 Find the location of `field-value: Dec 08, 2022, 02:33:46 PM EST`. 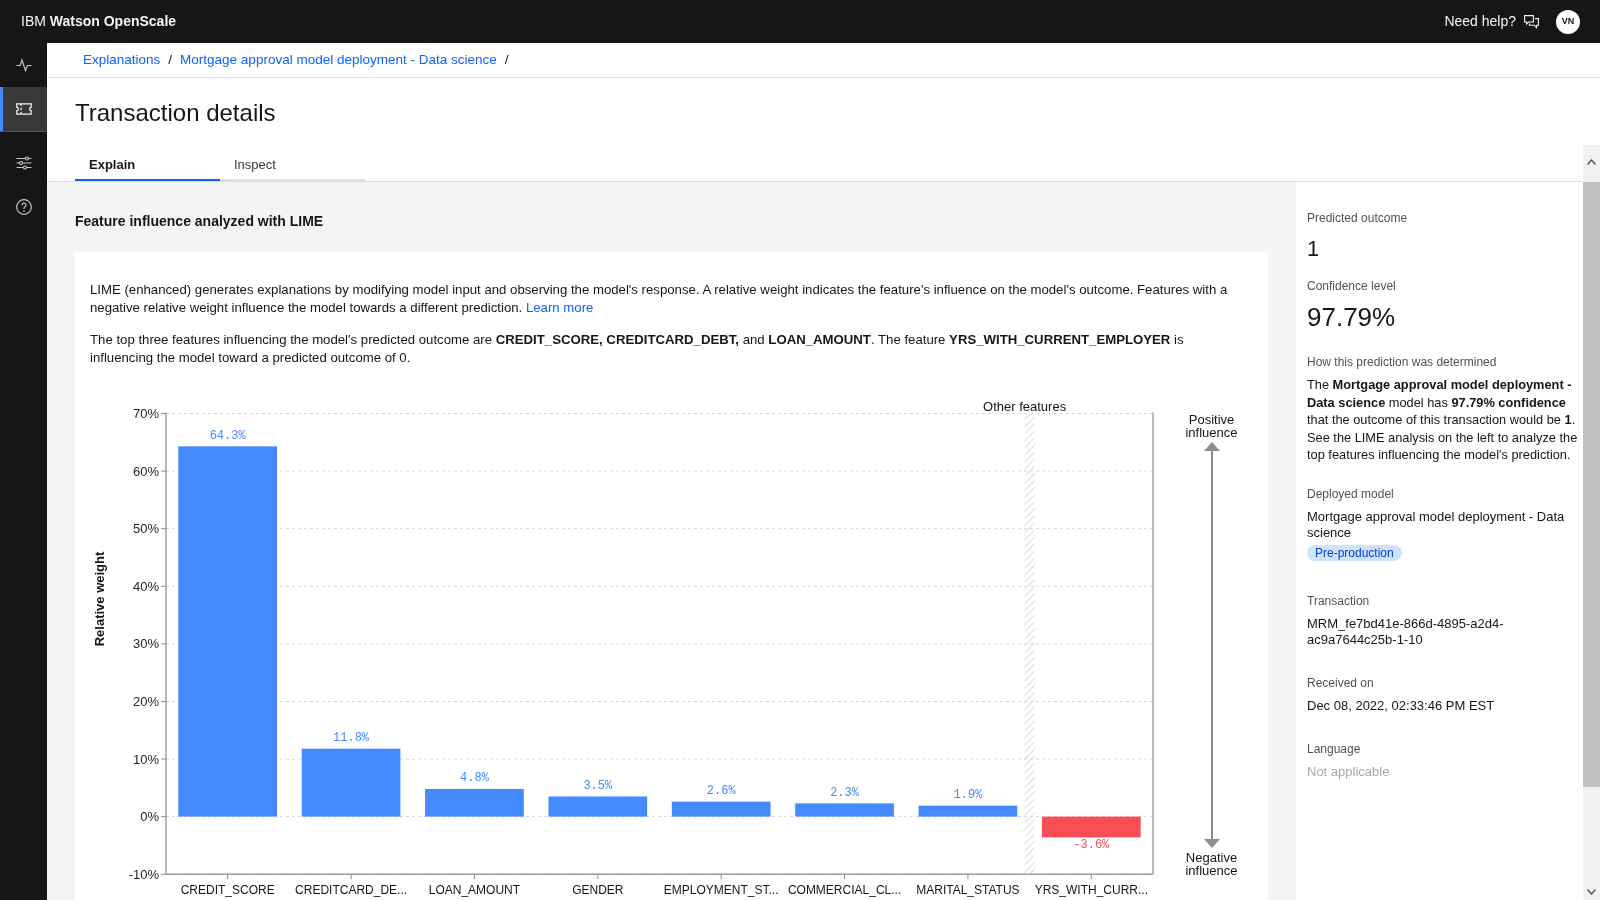

field-value: Dec 08, 2022, 02:33:46 PM EST is located at coordinates (1401, 705).